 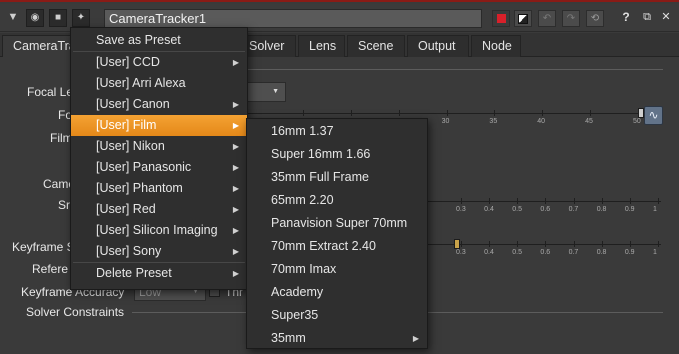 I want to click on submenu-item-super35: Super35, so click(x=337, y=315).